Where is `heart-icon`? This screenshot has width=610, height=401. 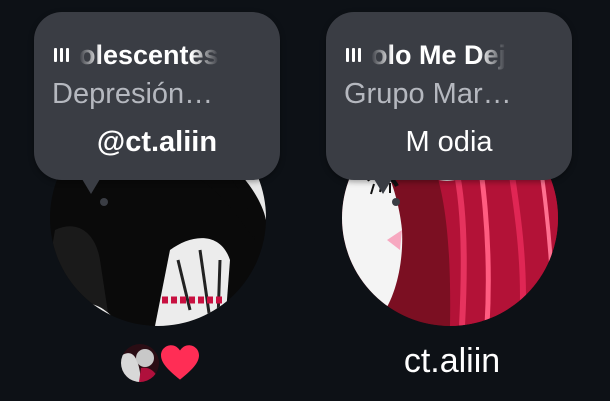 heart-icon is located at coordinates (180, 362).